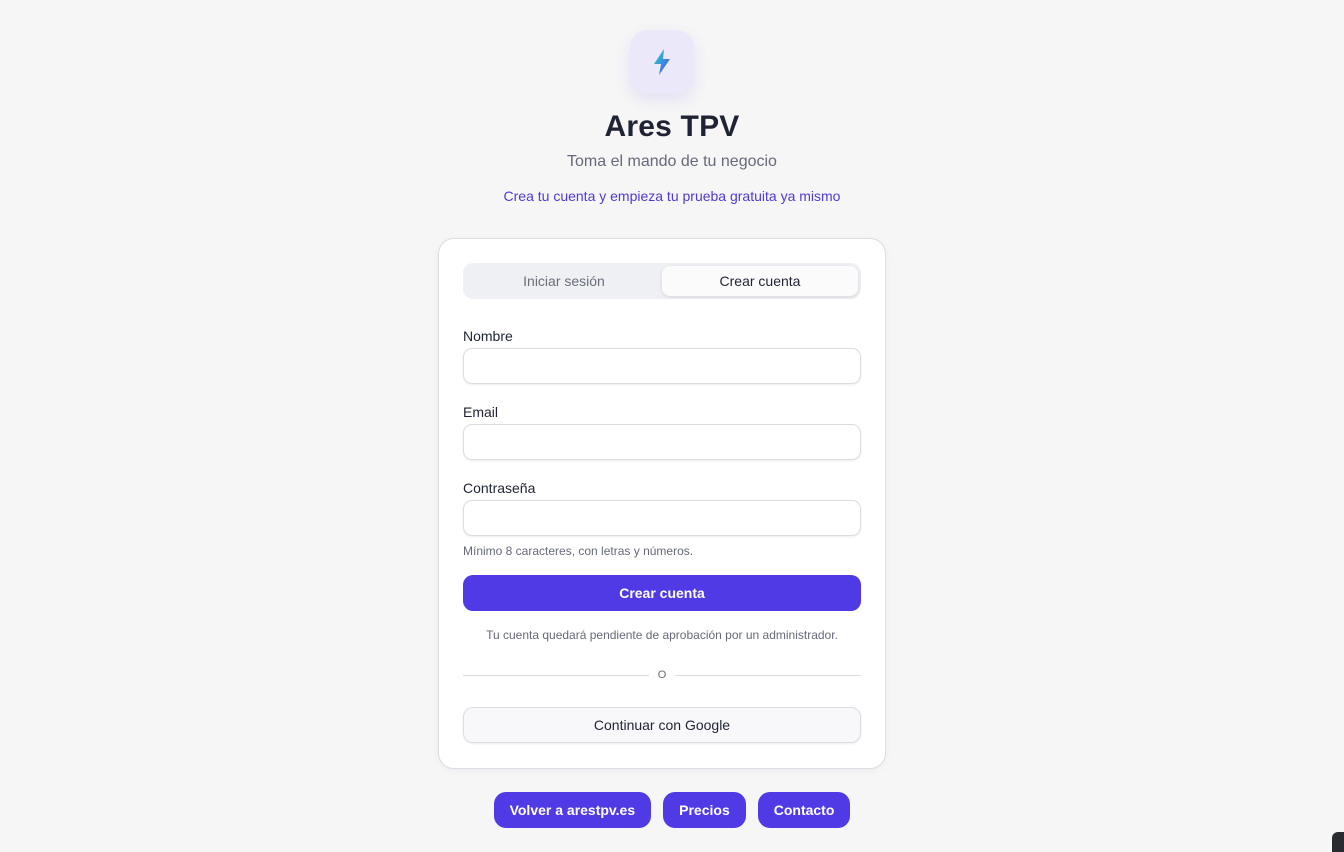 Image resolution: width=1344 pixels, height=852 pixels. I want to click on contact-link: Contacto, so click(804, 810).